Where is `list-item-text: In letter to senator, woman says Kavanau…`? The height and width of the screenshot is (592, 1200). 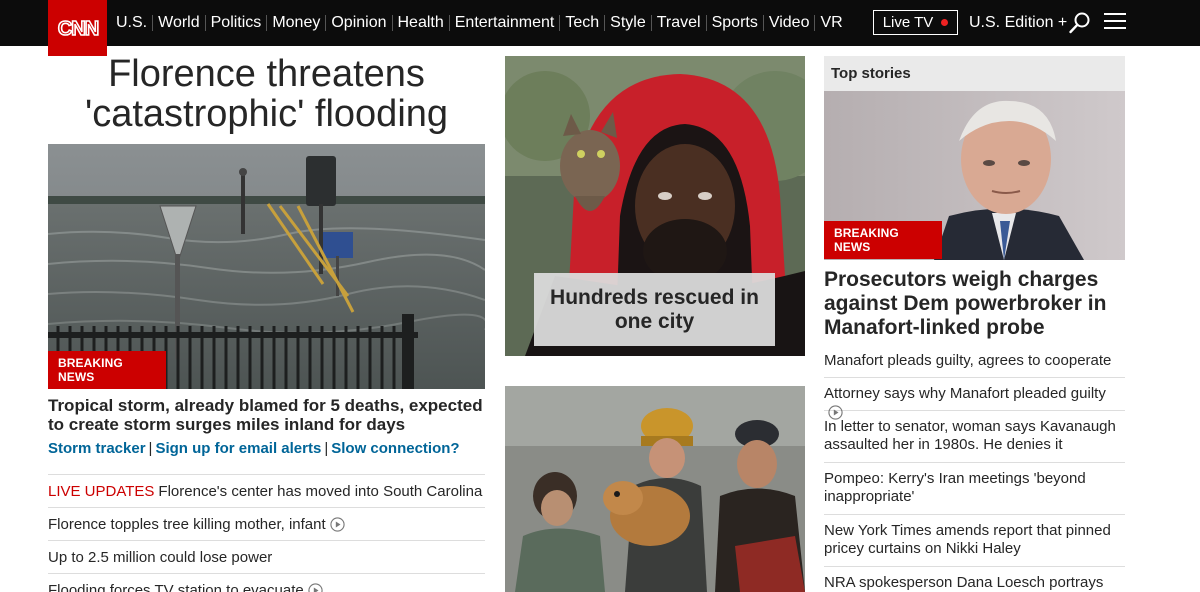
list-item-text: In letter to senator, woman says Kavanau… is located at coordinates (970, 435).